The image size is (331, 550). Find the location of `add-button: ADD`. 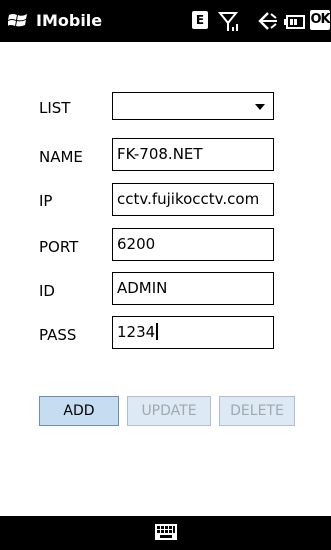

add-button: ADD is located at coordinates (79, 411).